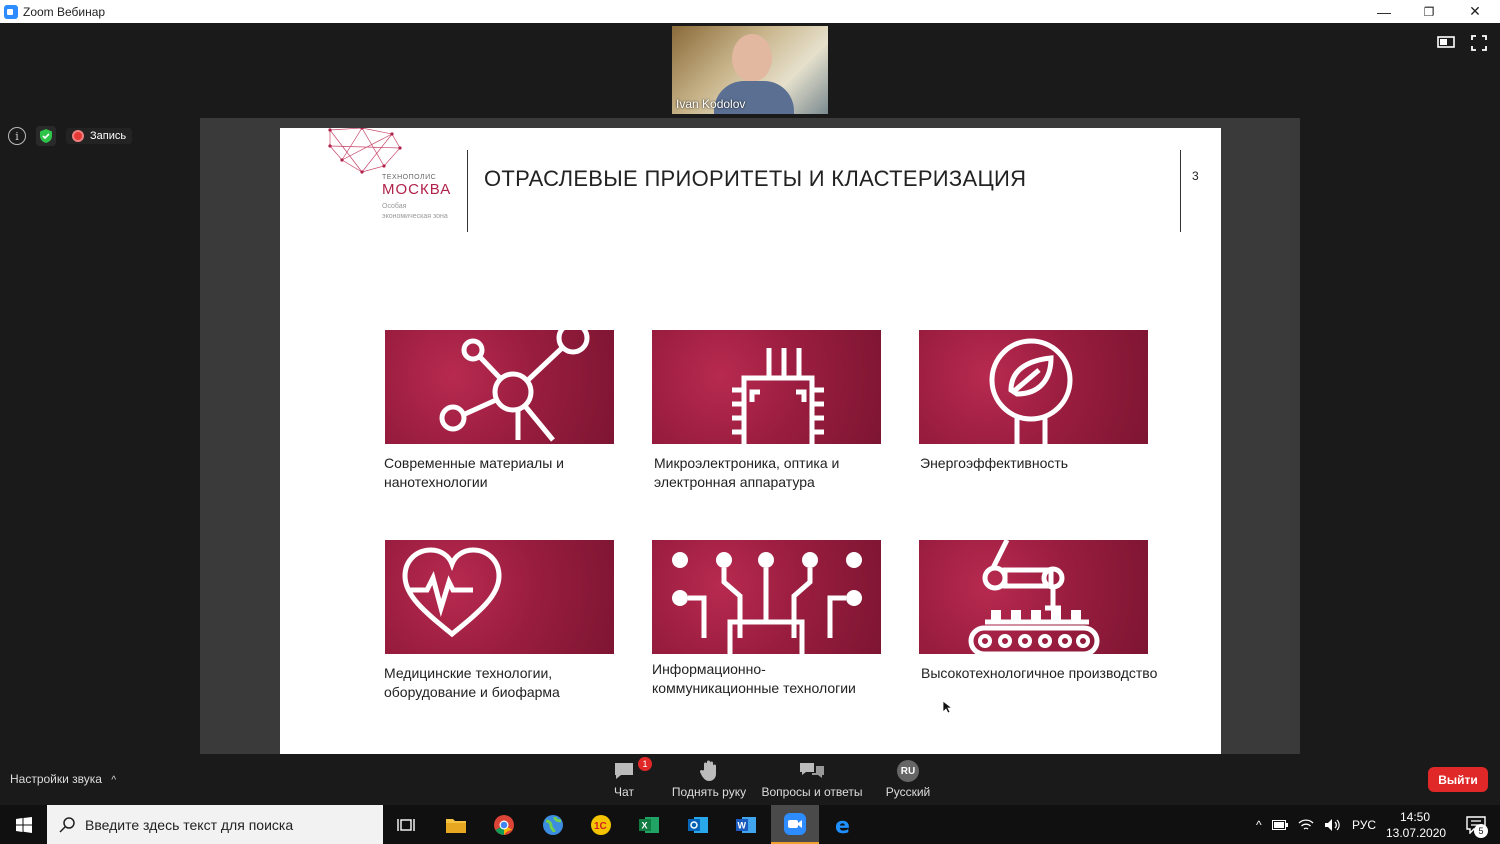  I want to click on windows-logo-icon, so click(23, 824).